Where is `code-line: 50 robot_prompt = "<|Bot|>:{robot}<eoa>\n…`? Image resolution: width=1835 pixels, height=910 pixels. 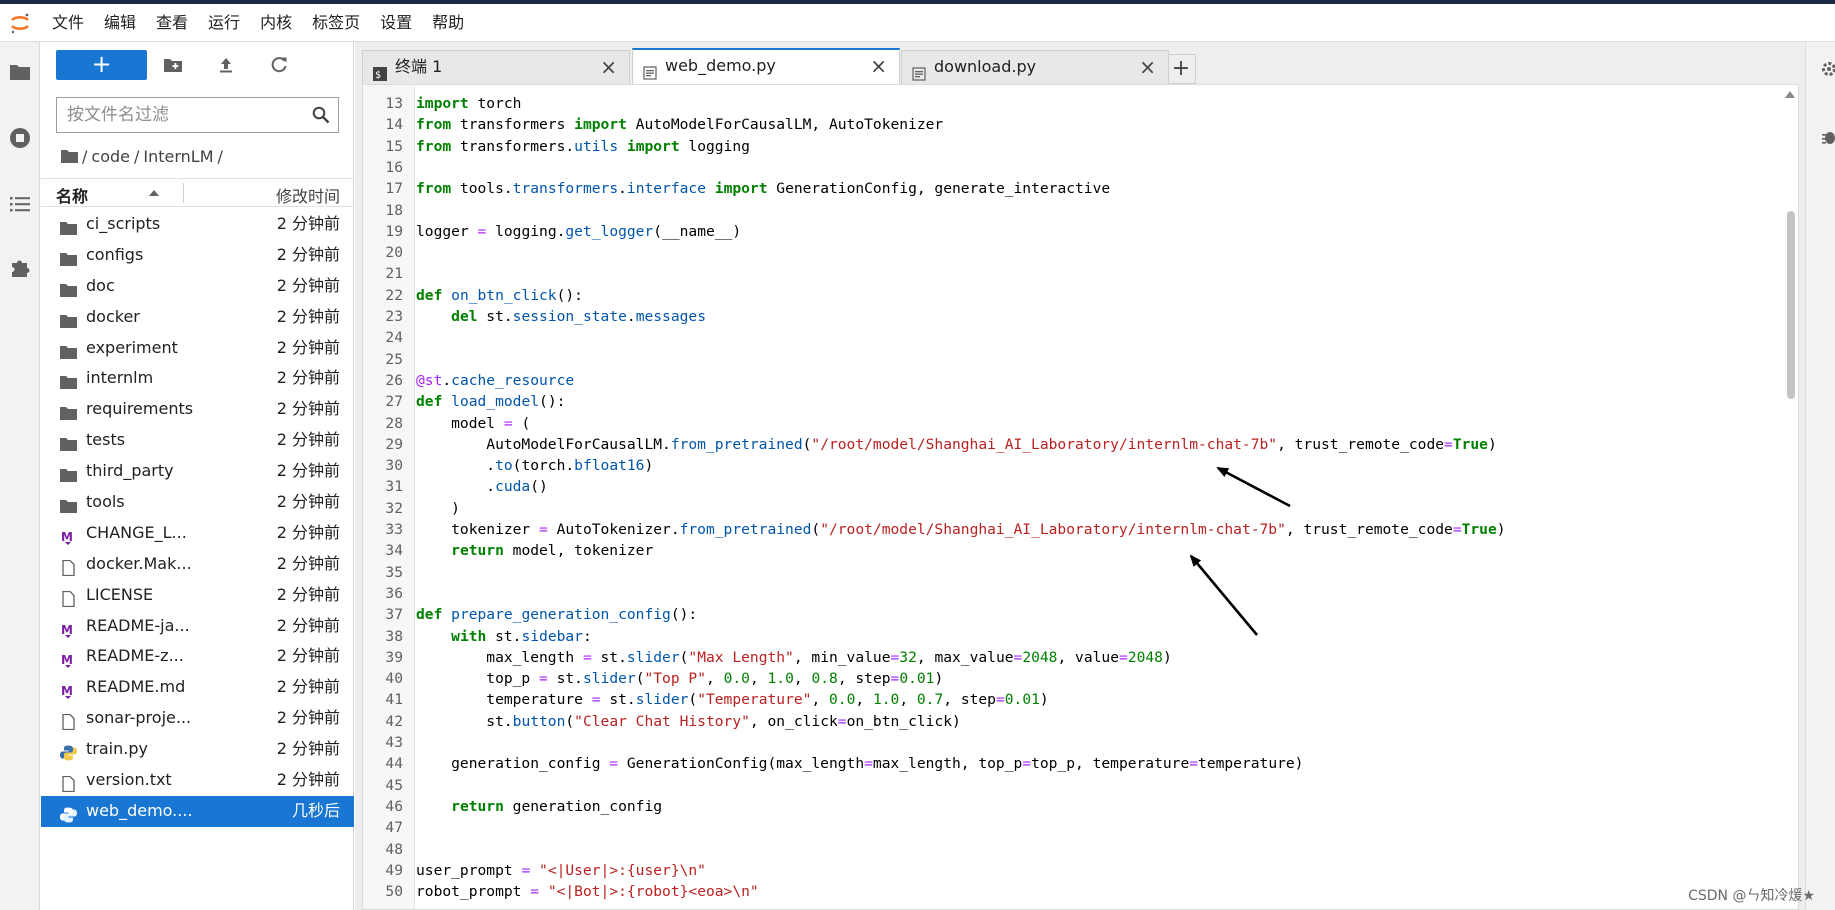
code-line: 50 robot_prompt = "<|Bot|>:{robot}<eoa>\n… is located at coordinates (1073, 891).